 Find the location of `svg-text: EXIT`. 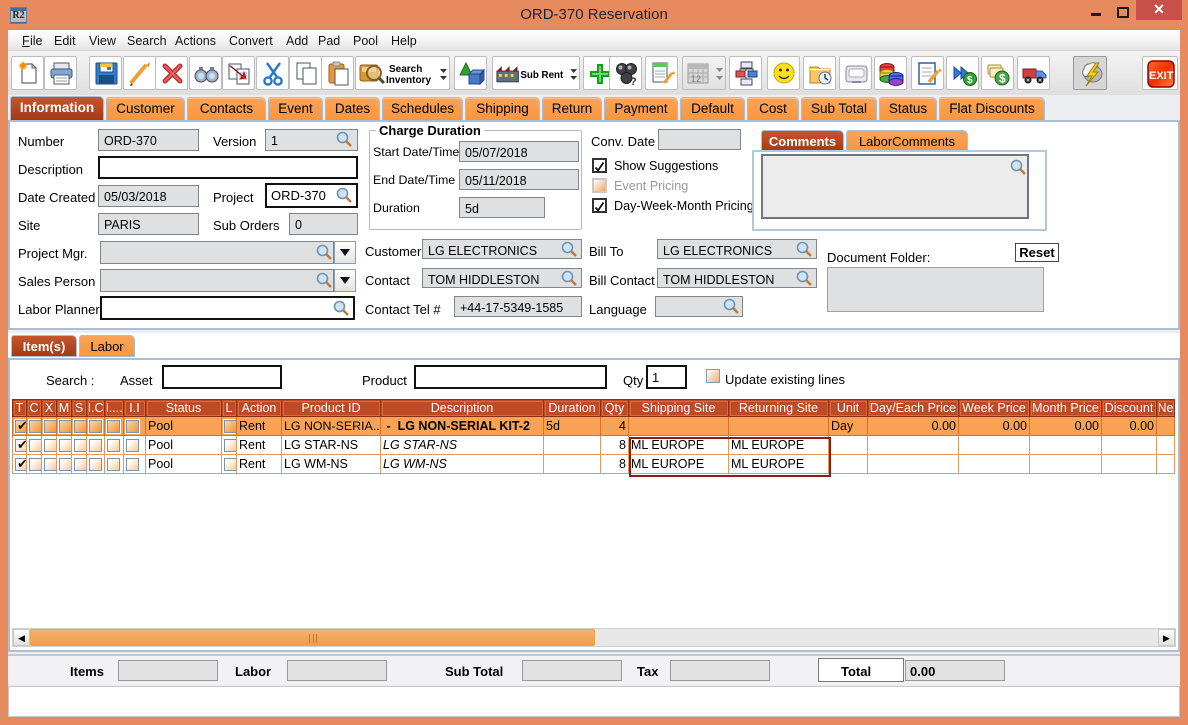

svg-text: EXIT is located at coordinates (1161, 76).